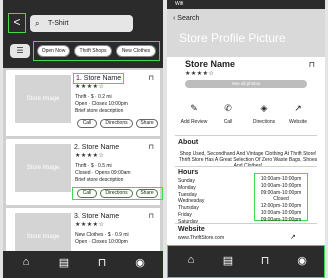  Describe the element at coordinates (191, 229) in the screenshot. I see `website-title: Website` at that location.